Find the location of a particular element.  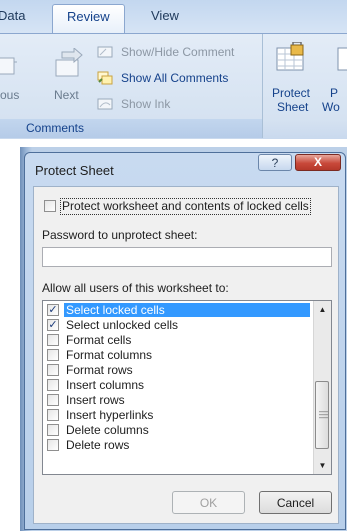

permission-item: Format columns is located at coordinates (177, 355).